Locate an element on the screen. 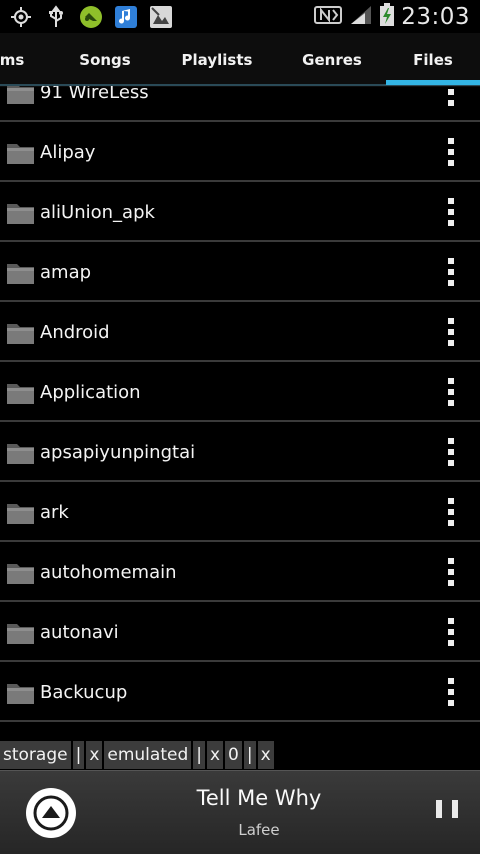 The width and height of the screenshot is (480, 854). game-icon is located at coordinates (91, 17).